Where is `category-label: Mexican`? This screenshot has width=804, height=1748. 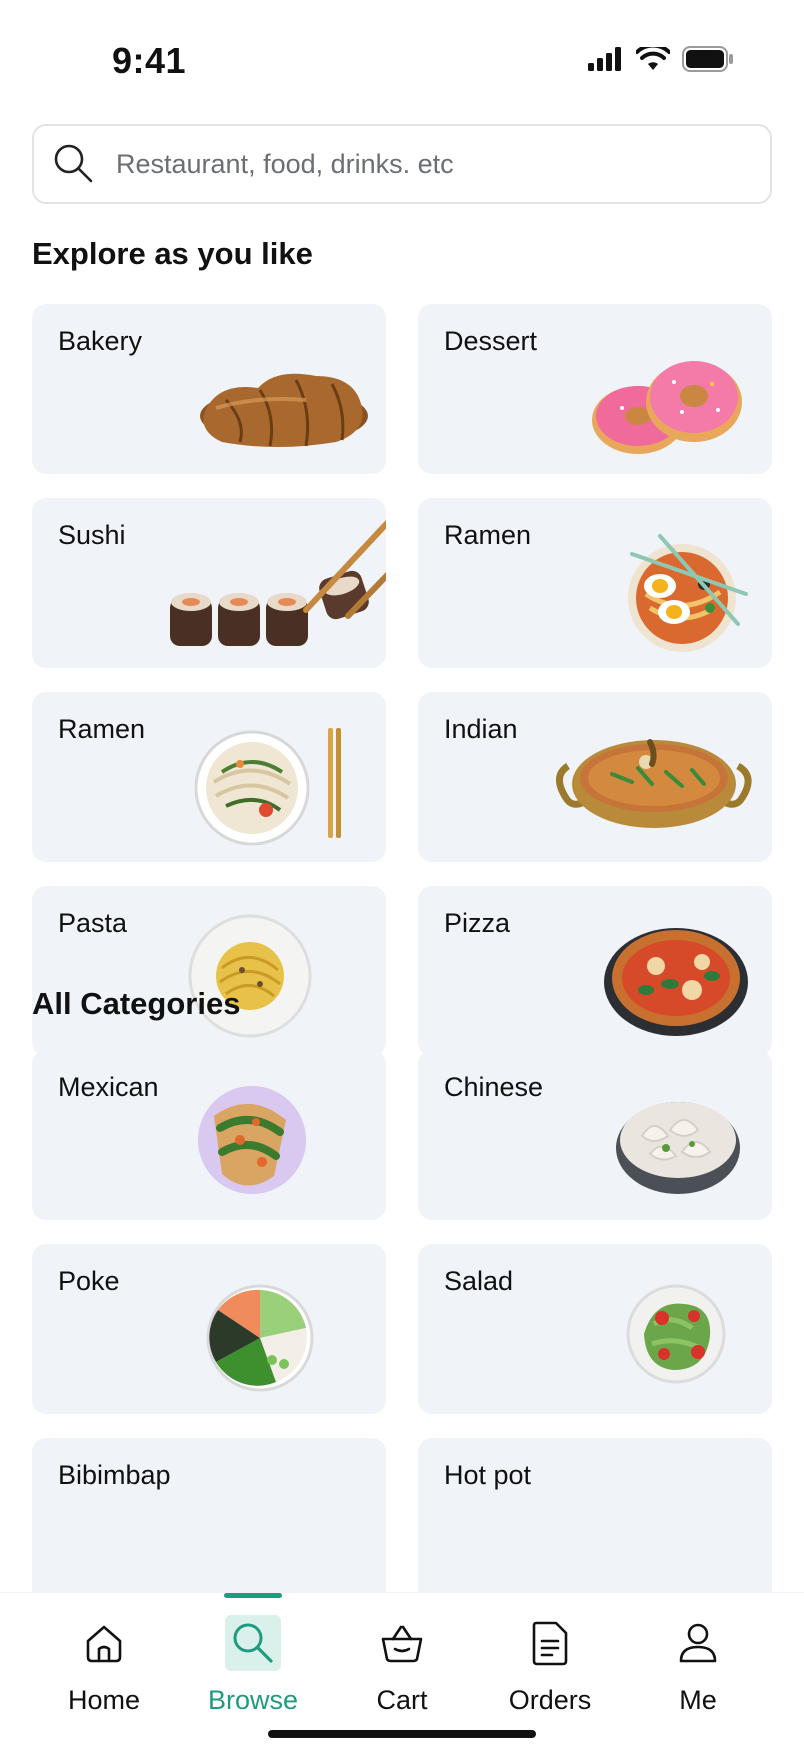 category-label: Mexican is located at coordinates (108, 1087).